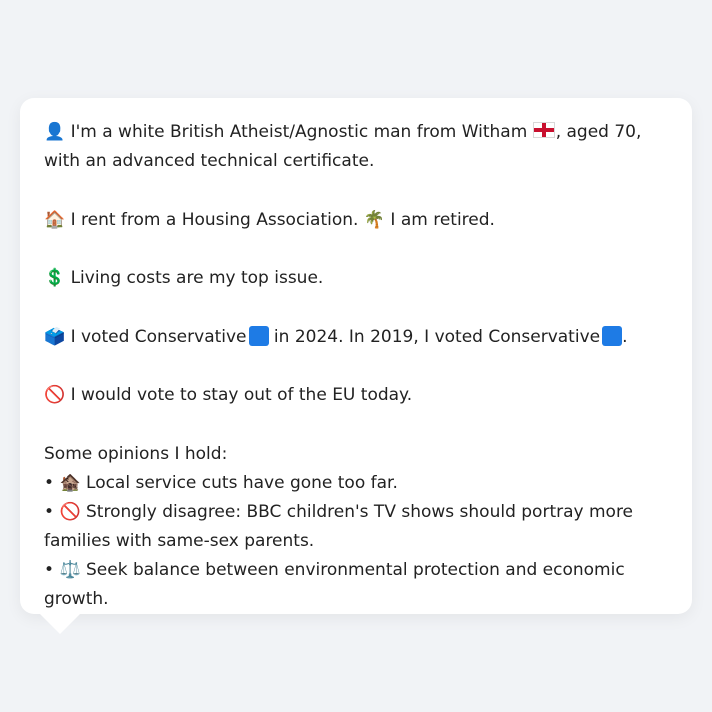 The height and width of the screenshot is (712, 712). What do you see at coordinates (242, 482) in the screenshot?
I see `opinion-text: Local service cuts have gone too far.` at bounding box center [242, 482].